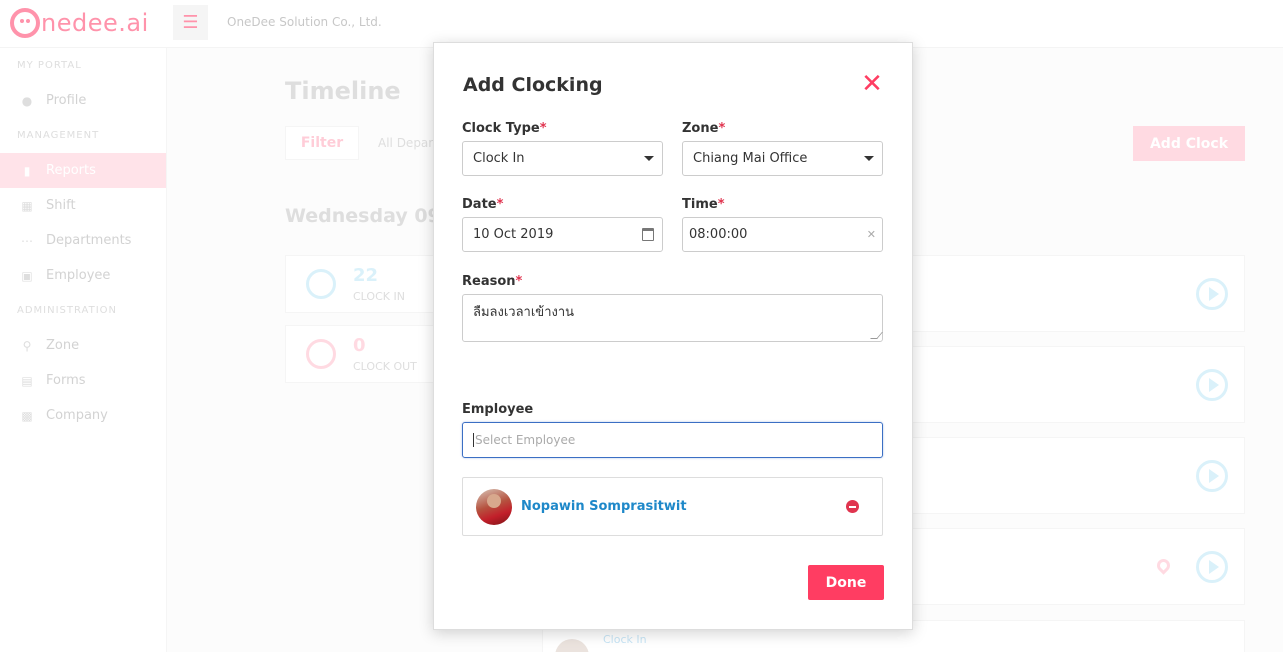 Image resolution: width=1283 pixels, height=652 pixels. Describe the element at coordinates (501, 128) in the screenshot. I see `label-text: Clock Type` at that location.